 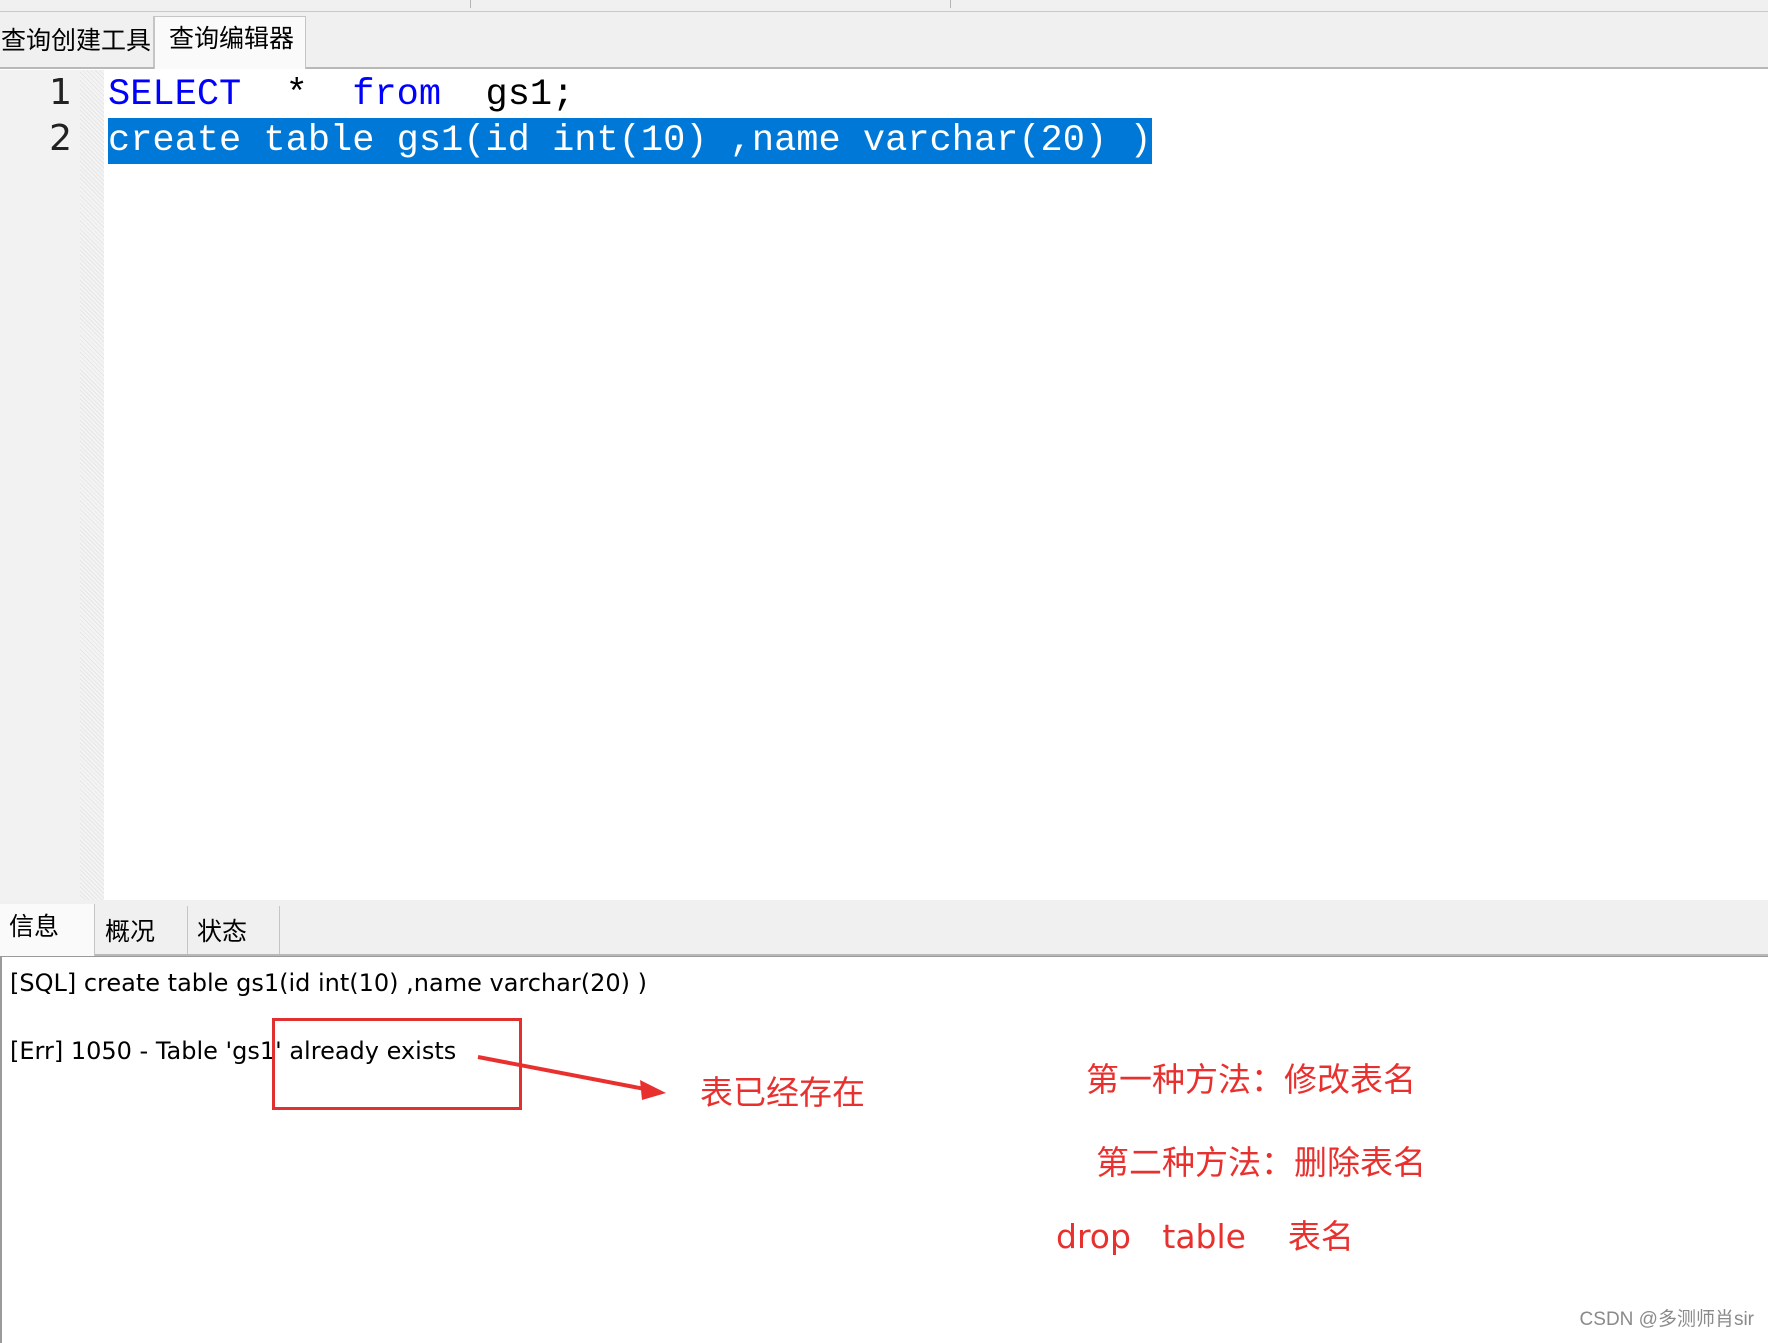 I want to click on tab-profile: 概况, so click(x=142, y=930).